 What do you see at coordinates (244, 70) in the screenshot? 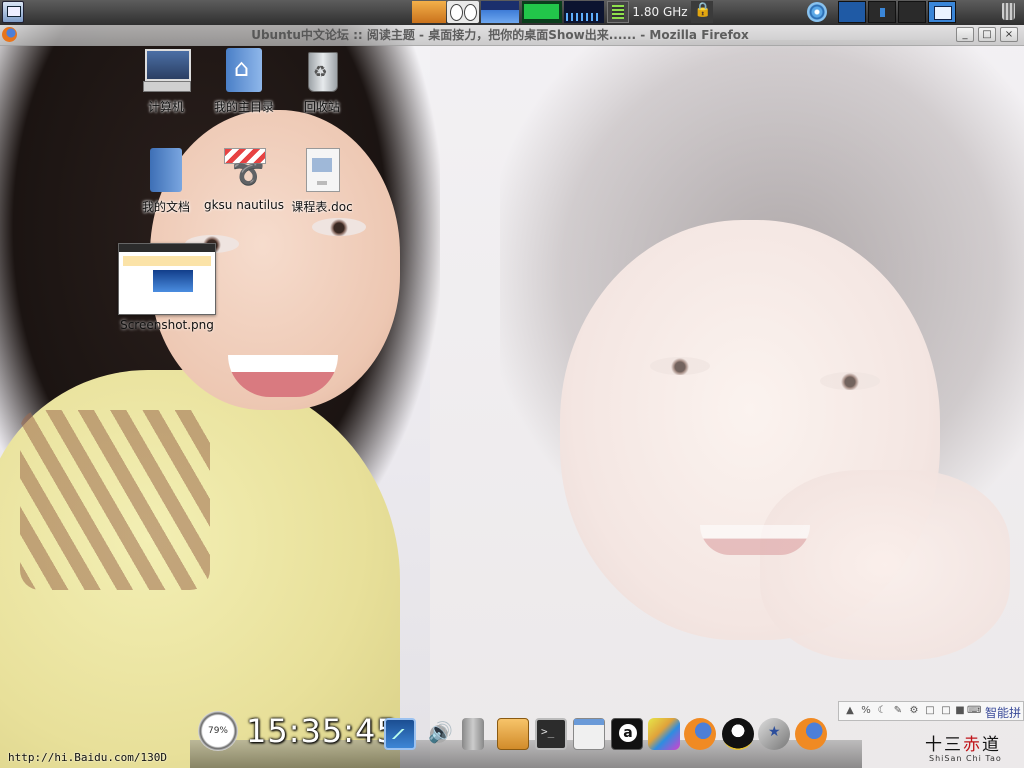
I see `home-folder-icon` at bounding box center [244, 70].